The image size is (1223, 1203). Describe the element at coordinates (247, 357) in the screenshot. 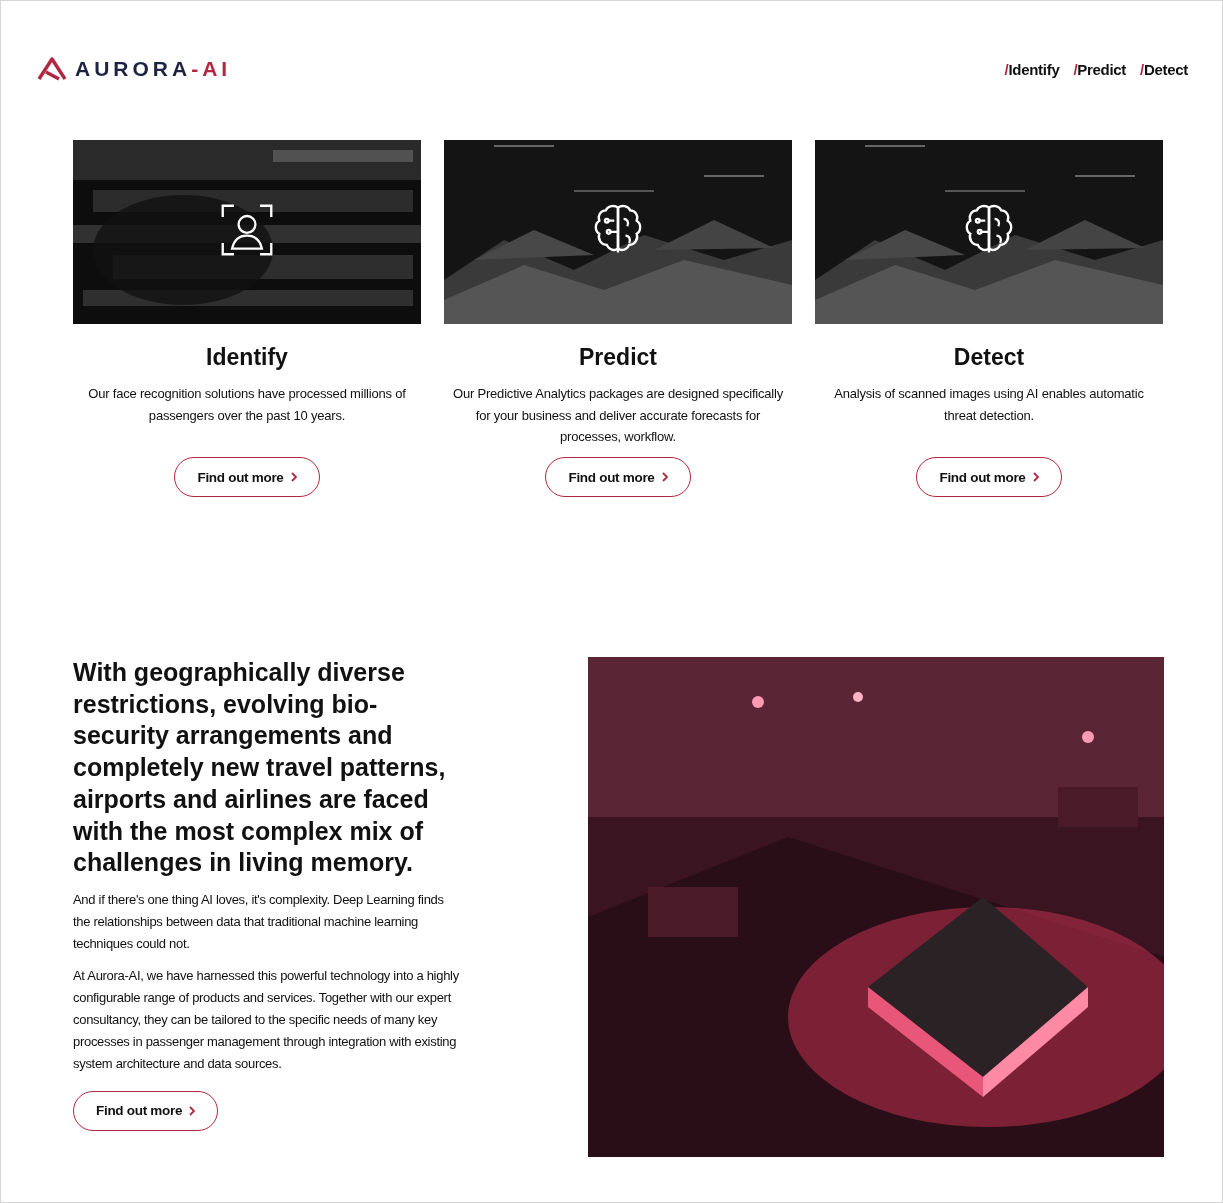

I see `card-title: Identify` at that location.